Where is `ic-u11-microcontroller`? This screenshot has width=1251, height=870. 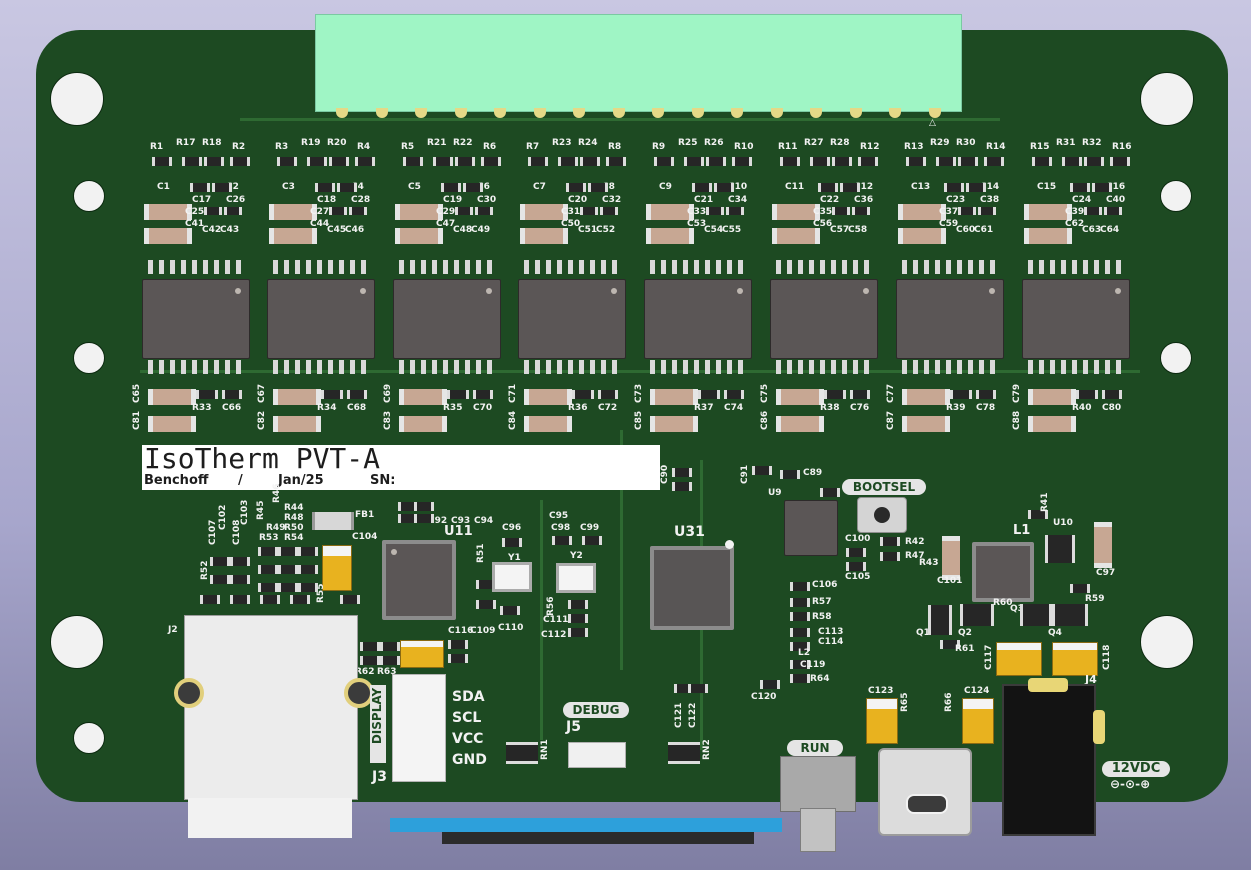 ic-u11-microcontroller is located at coordinates (419, 580).